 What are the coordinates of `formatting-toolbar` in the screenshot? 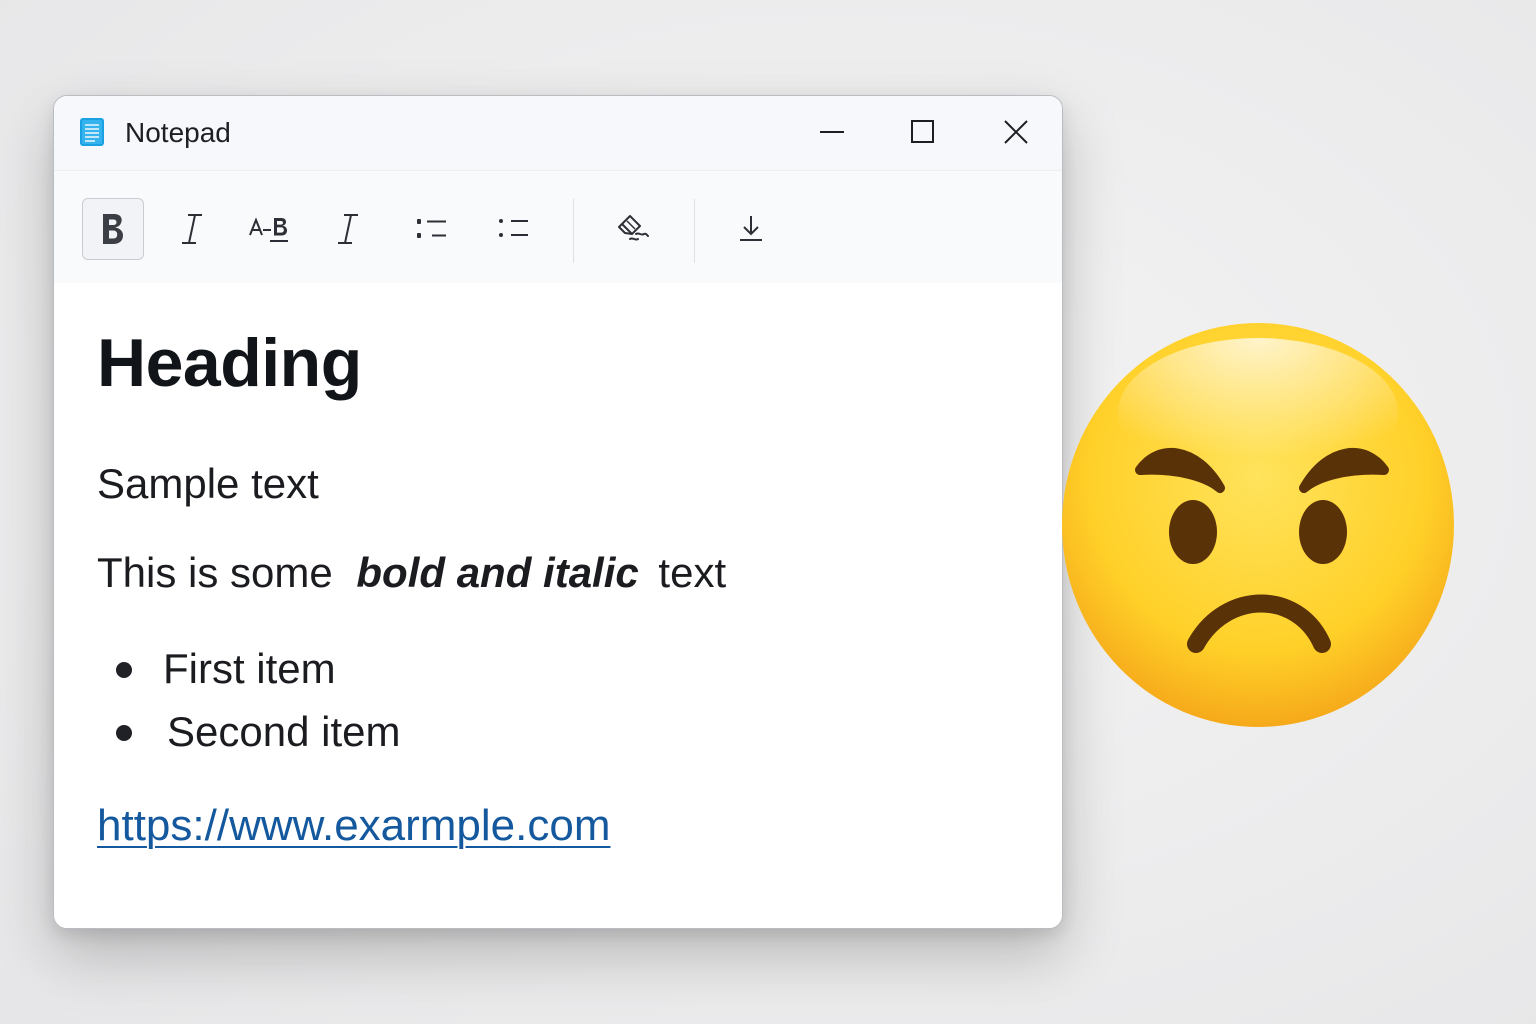 It's located at (558, 227).